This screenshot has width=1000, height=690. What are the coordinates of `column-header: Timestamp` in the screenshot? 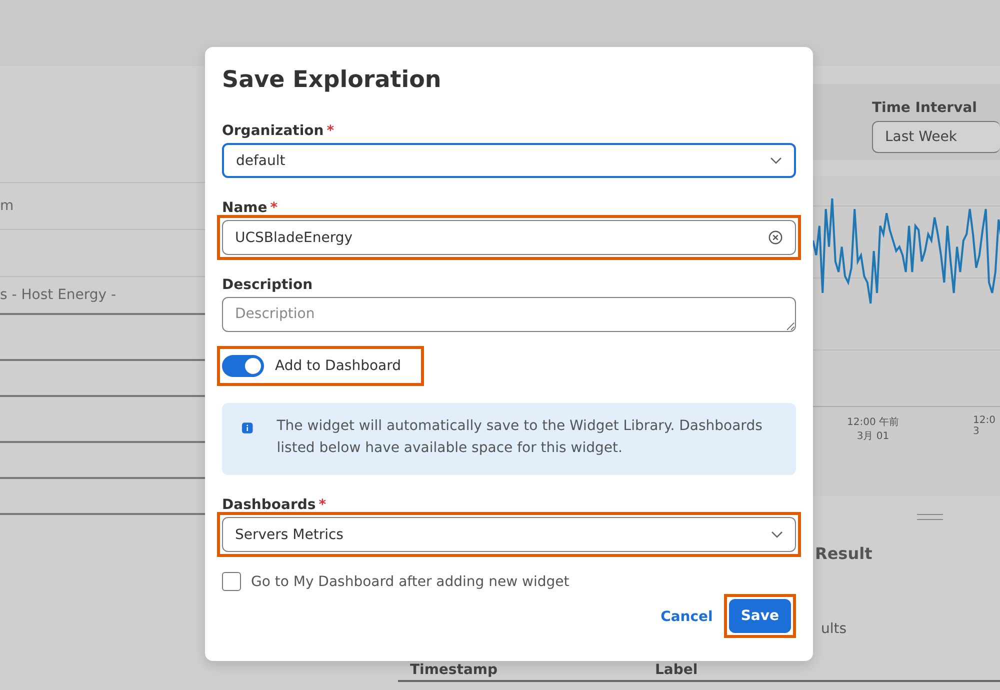 It's located at (454, 670).